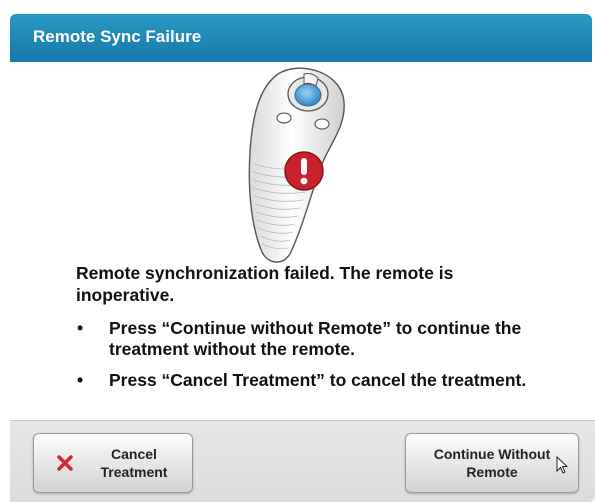 The height and width of the screenshot is (502, 595). Describe the element at coordinates (134, 472) in the screenshot. I see `cancel-label-line2: Treatment` at that location.